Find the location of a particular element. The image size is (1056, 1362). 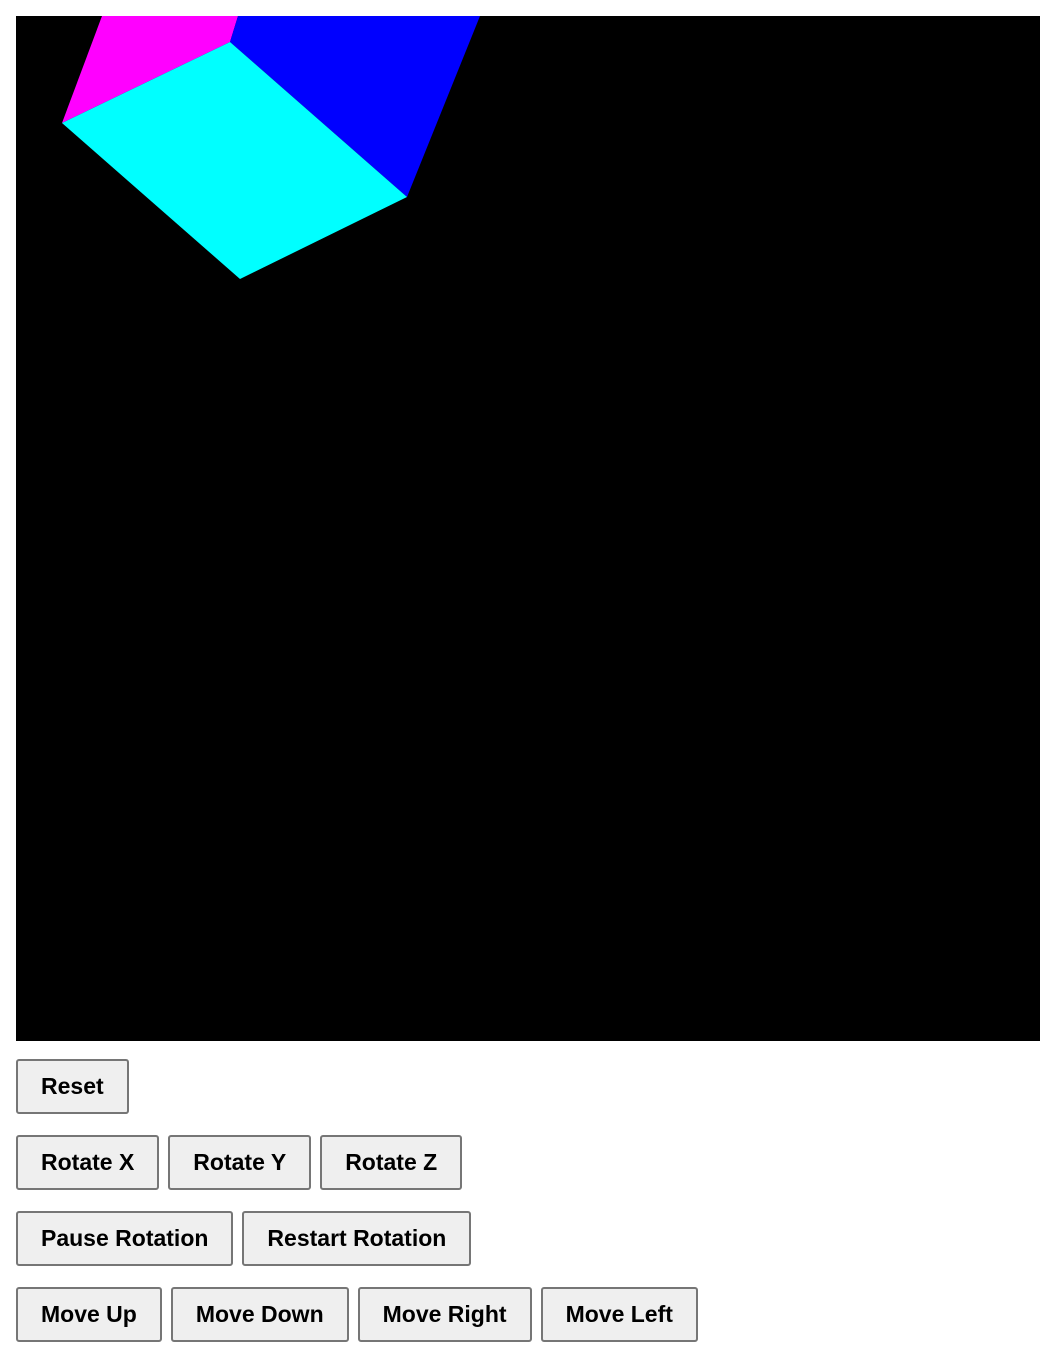

reset-button: Reset is located at coordinates (72, 1086).